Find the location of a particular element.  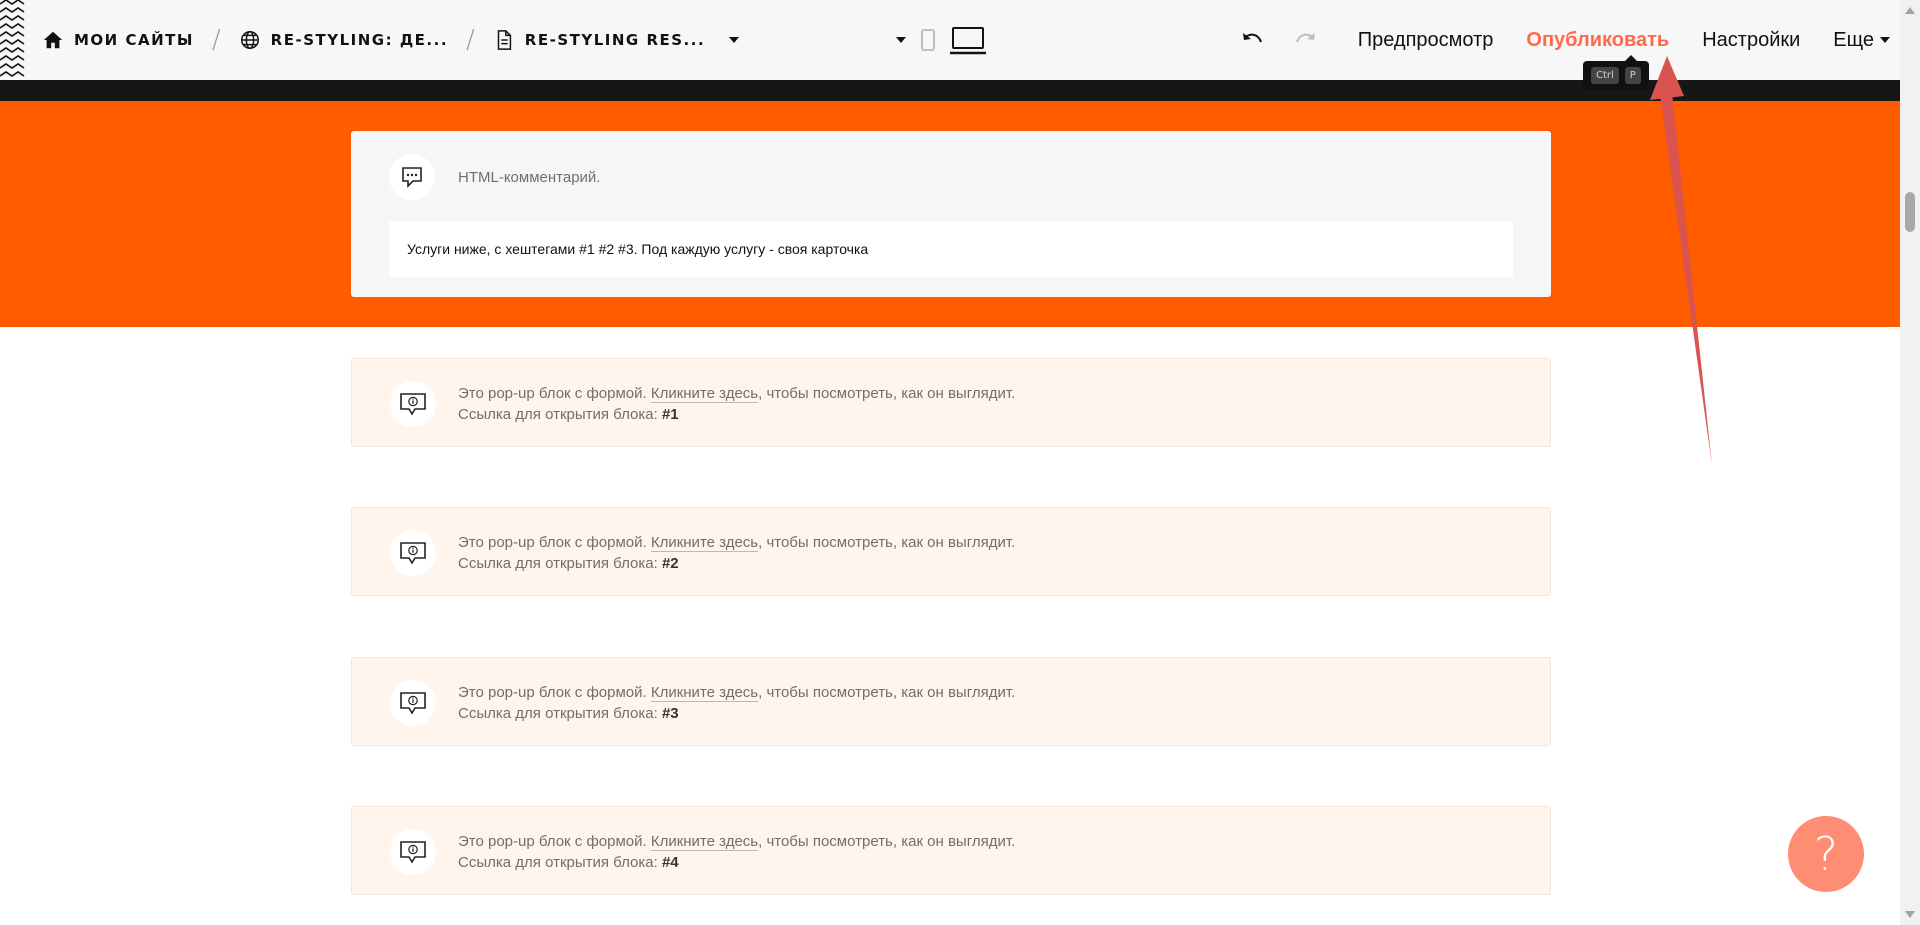

device-switcher is located at coordinates (941, 40).